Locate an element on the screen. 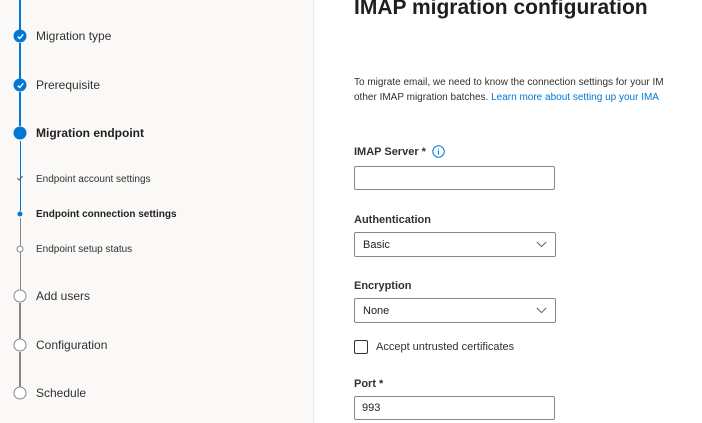 The width and height of the screenshot is (702, 423). step-label: Migration type is located at coordinates (74, 36).